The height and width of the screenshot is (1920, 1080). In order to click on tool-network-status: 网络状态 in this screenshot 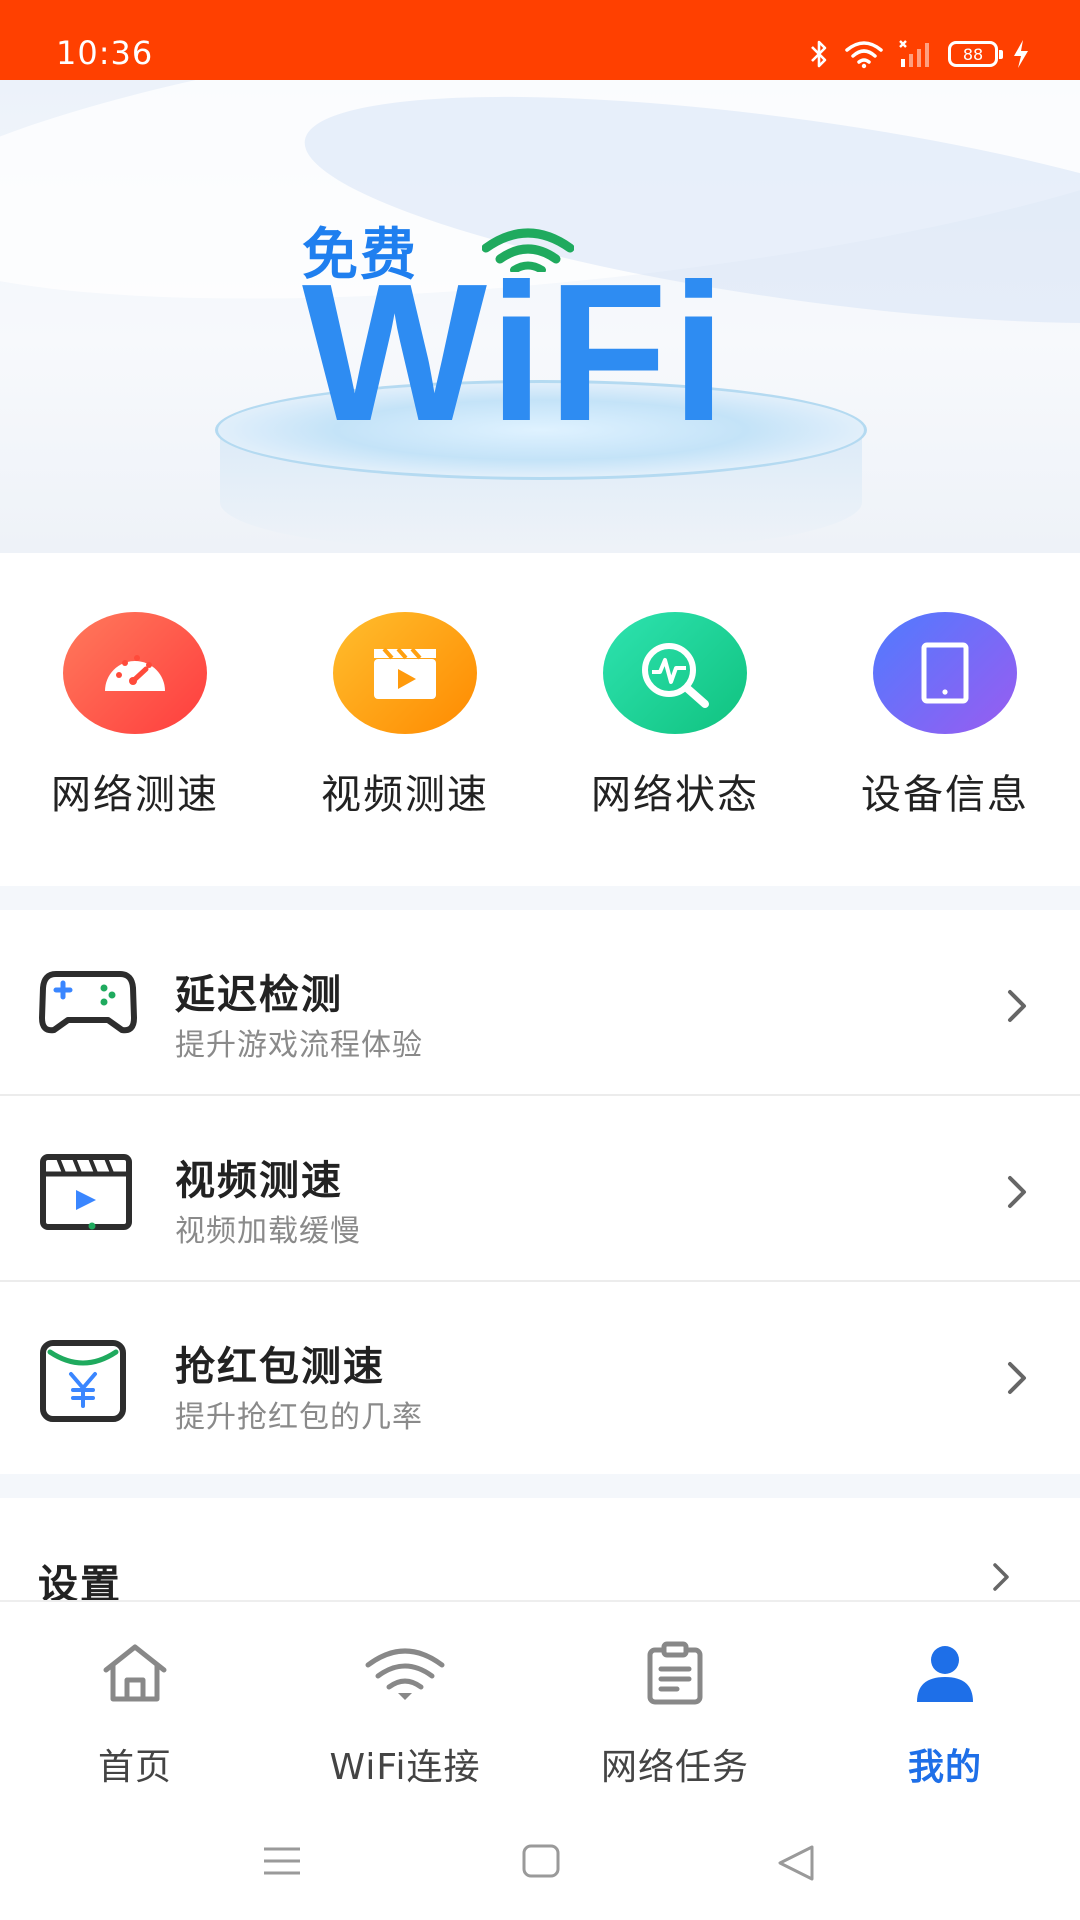, I will do `click(675, 716)`.